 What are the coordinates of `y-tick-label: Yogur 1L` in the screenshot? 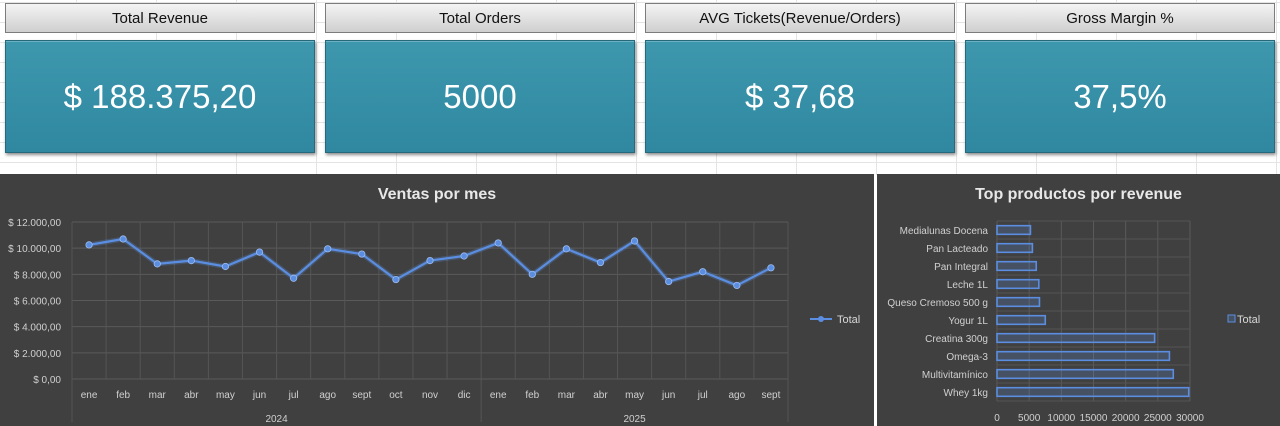 It's located at (968, 321).